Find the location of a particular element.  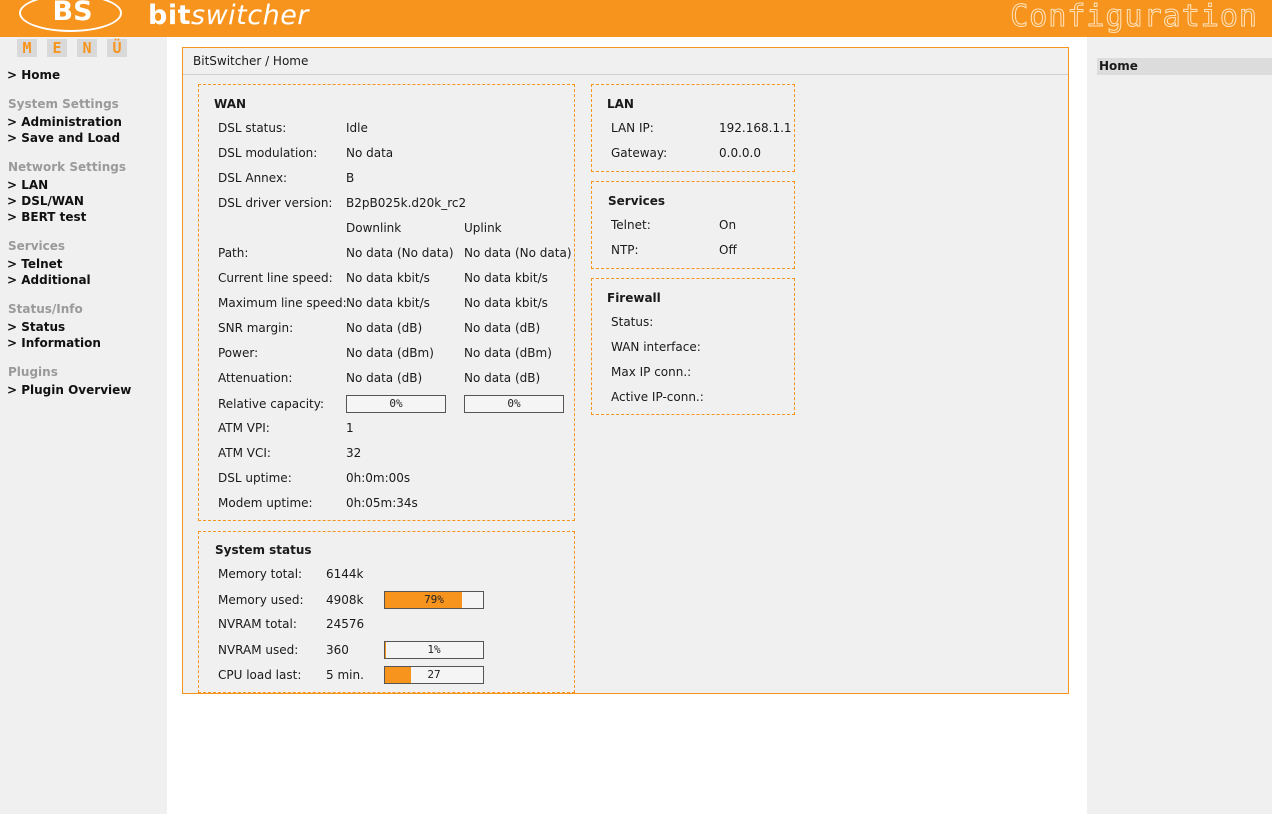

wan-interface-label: WAN interface: is located at coordinates (656, 347).